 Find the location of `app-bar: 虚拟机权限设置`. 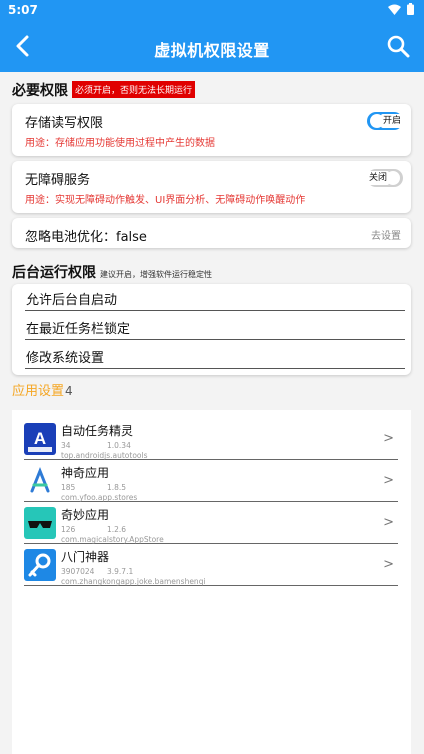

app-bar: 虚拟机权限设置 is located at coordinates (212, 47).